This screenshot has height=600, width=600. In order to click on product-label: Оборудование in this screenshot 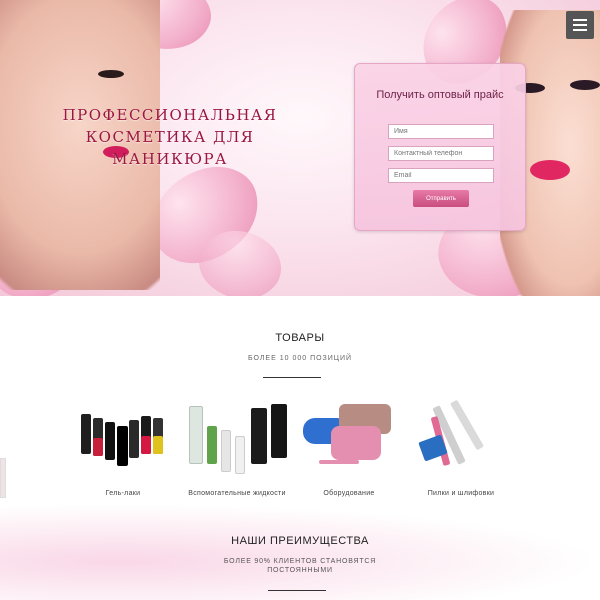, I will do `click(349, 493)`.